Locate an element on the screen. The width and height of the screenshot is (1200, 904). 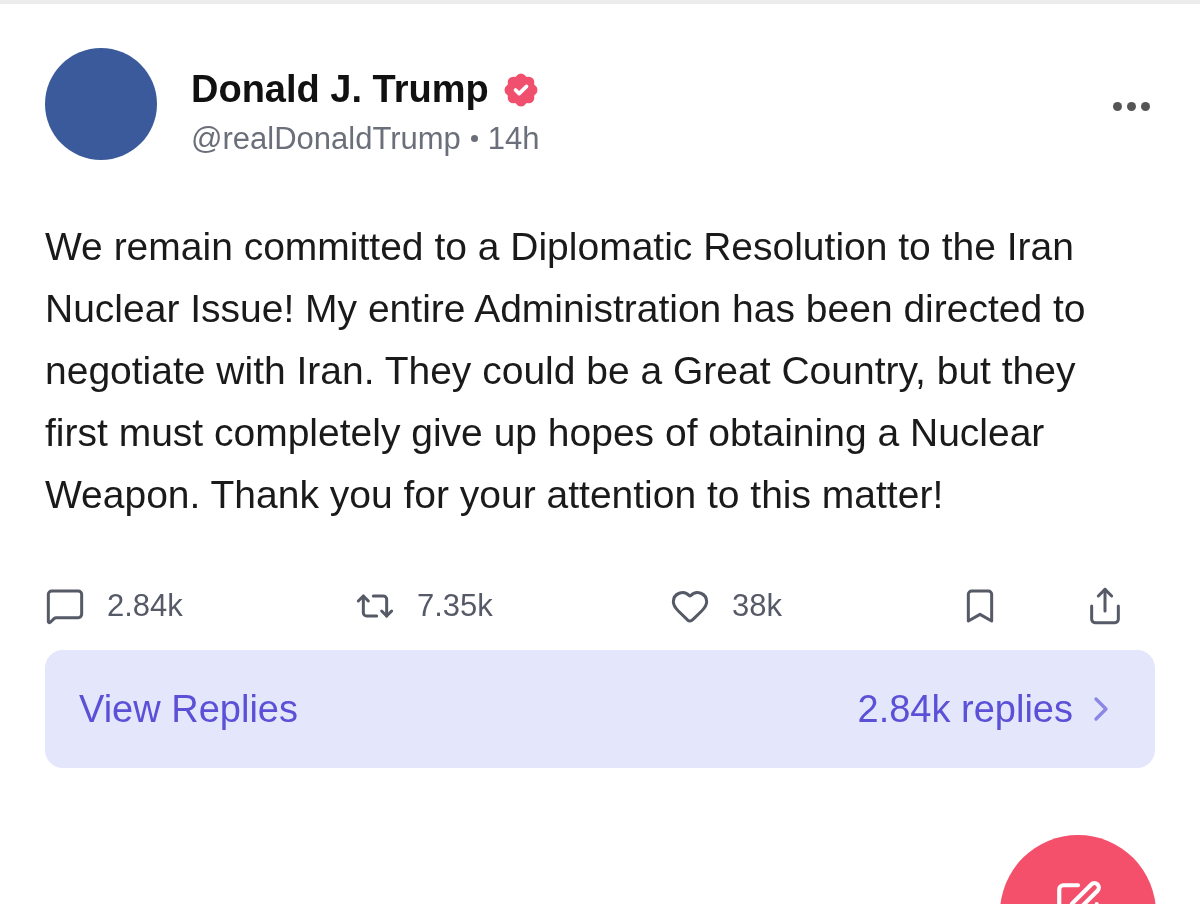
repost-button: 7.35k is located at coordinates (512, 606).